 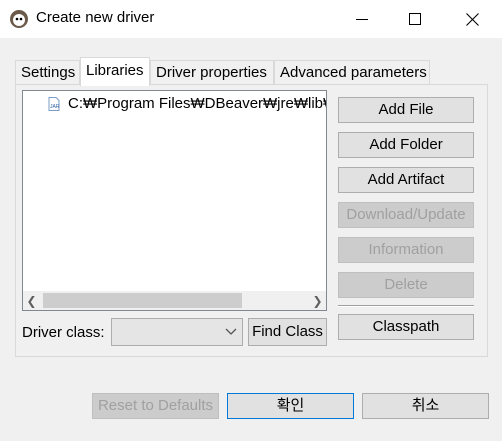 What do you see at coordinates (142, 300) in the screenshot?
I see `scrollbar-thumb` at bounding box center [142, 300].